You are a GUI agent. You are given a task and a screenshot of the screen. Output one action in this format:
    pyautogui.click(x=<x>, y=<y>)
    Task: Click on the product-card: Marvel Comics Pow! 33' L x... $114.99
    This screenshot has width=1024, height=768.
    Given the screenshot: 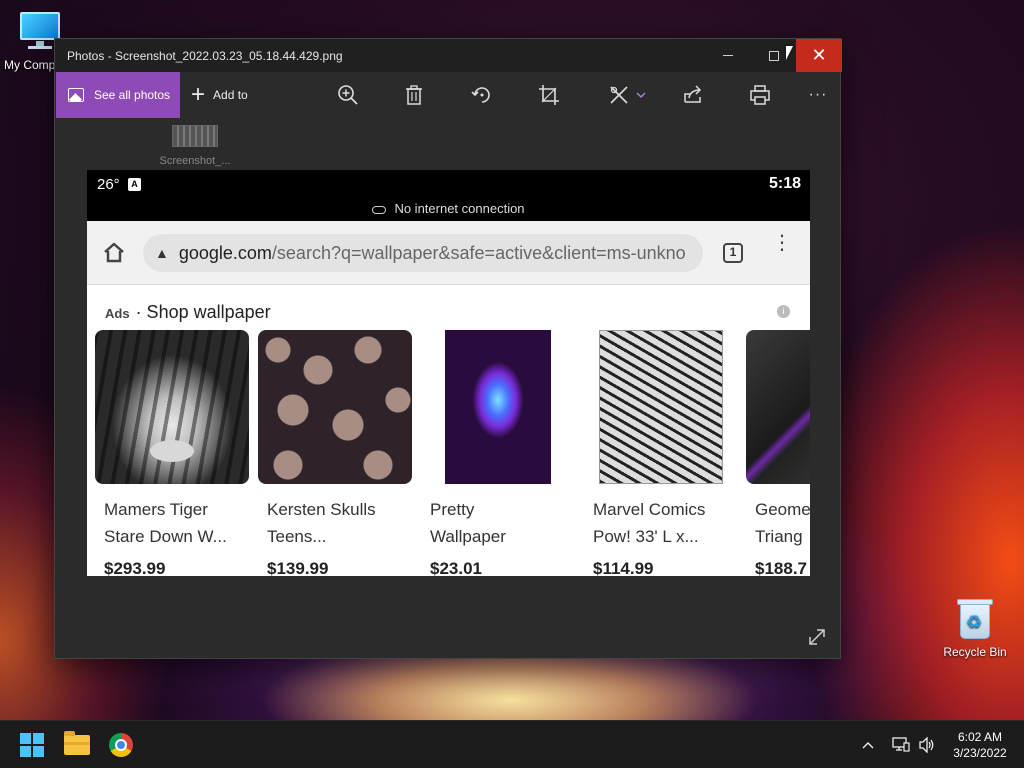 What is the action you would take?
    pyautogui.click(x=661, y=453)
    